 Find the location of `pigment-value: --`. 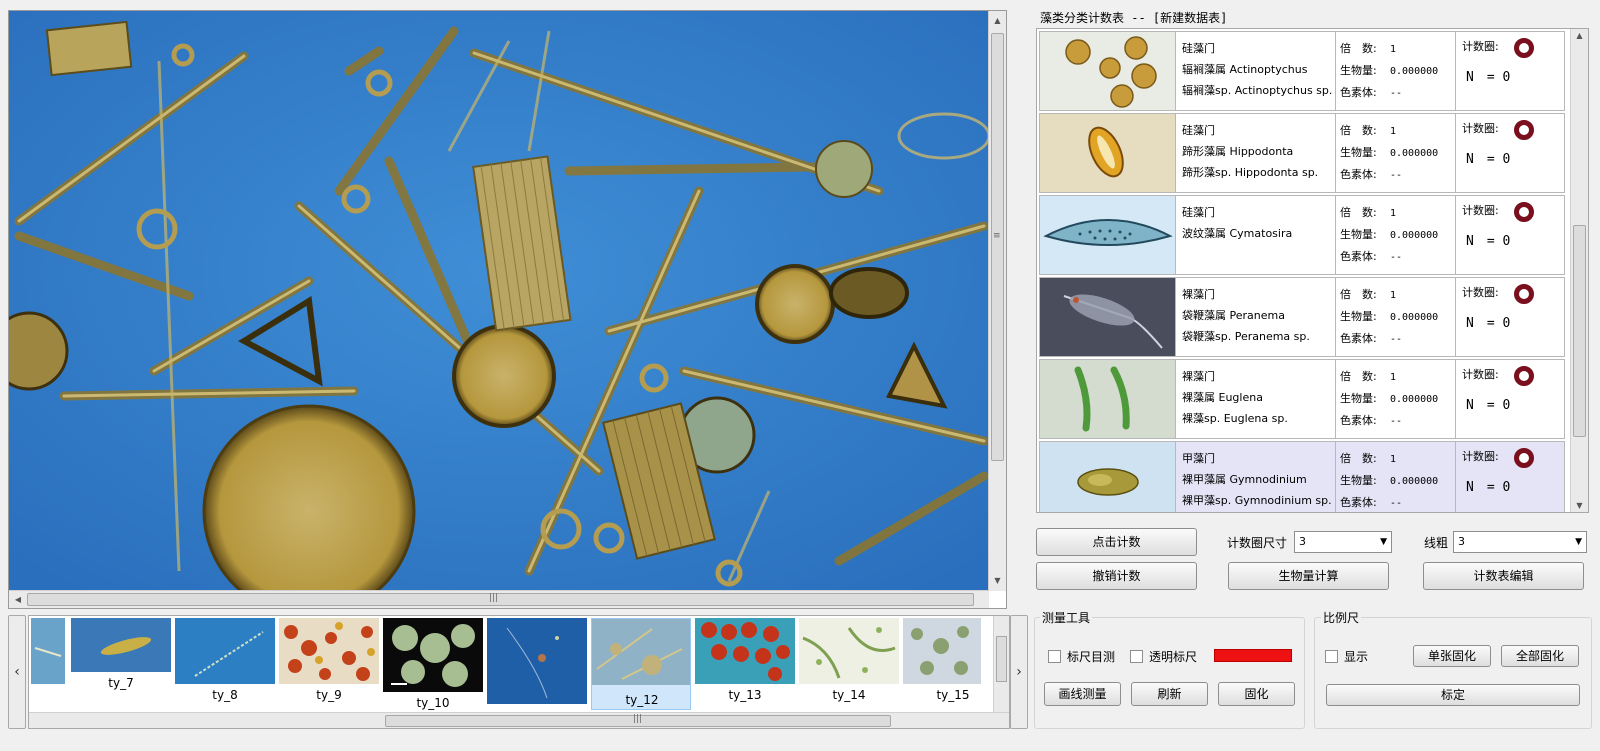

pigment-value: -- is located at coordinates (1396, 93).